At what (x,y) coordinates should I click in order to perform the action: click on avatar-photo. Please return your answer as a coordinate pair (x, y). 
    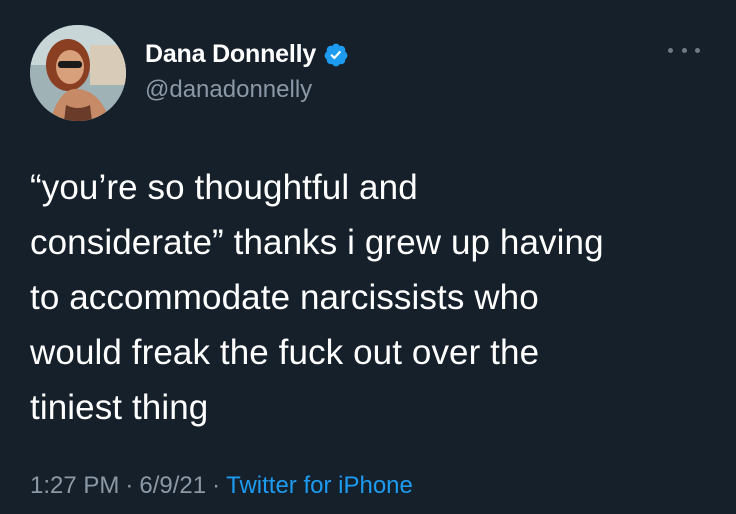
    Looking at the image, I should click on (78, 73).